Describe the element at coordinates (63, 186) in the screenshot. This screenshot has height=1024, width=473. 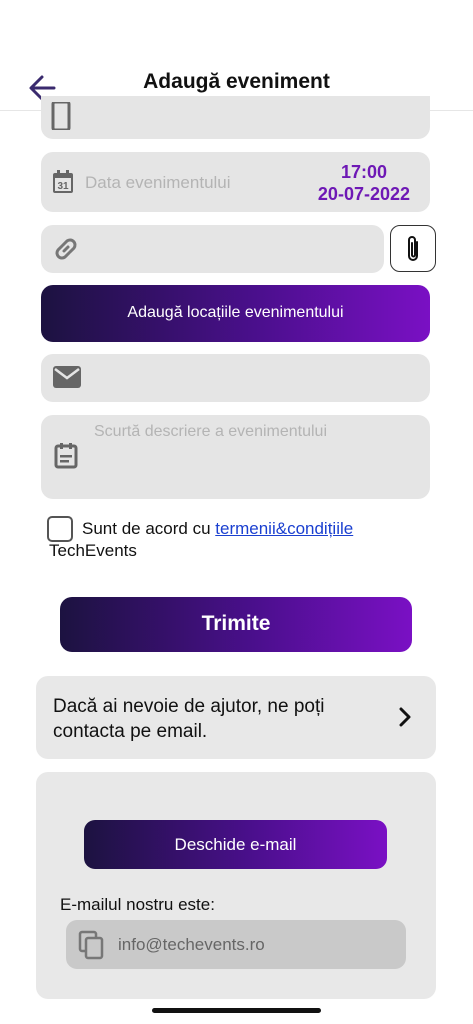
I see `calendar-day: 31` at that location.